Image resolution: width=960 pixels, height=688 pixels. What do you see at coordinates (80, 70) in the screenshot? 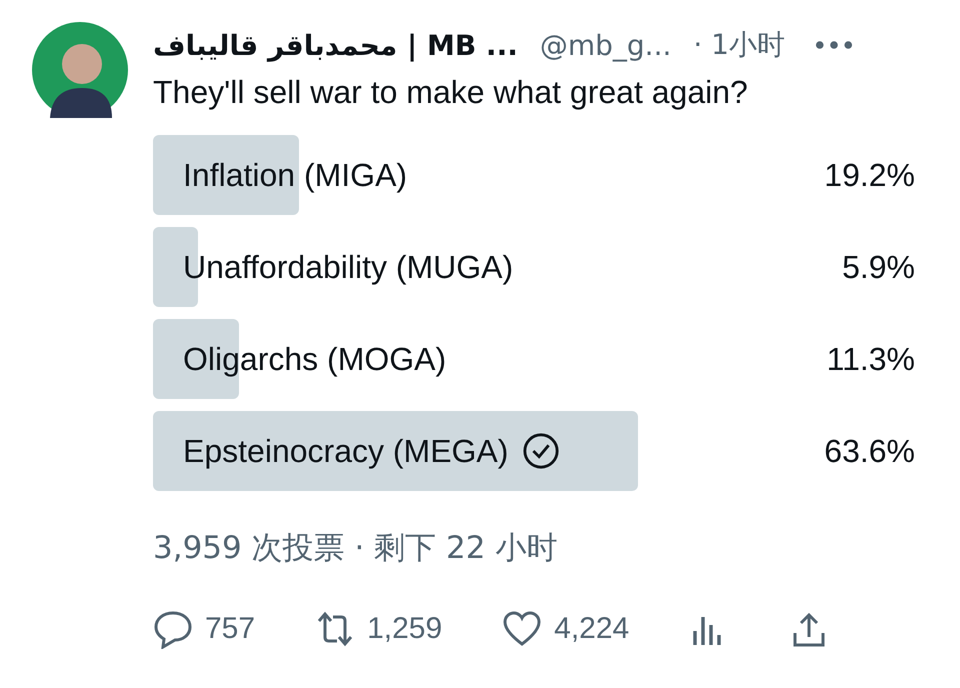
I see `avatar-icon` at bounding box center [80, 70].